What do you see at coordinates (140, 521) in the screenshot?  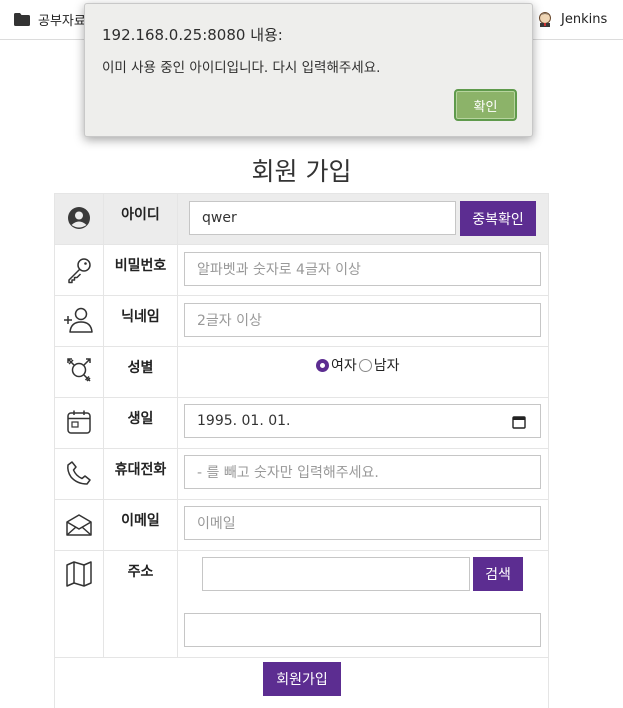 I see `email-label: 이메일` at bounding box center [140, 521].